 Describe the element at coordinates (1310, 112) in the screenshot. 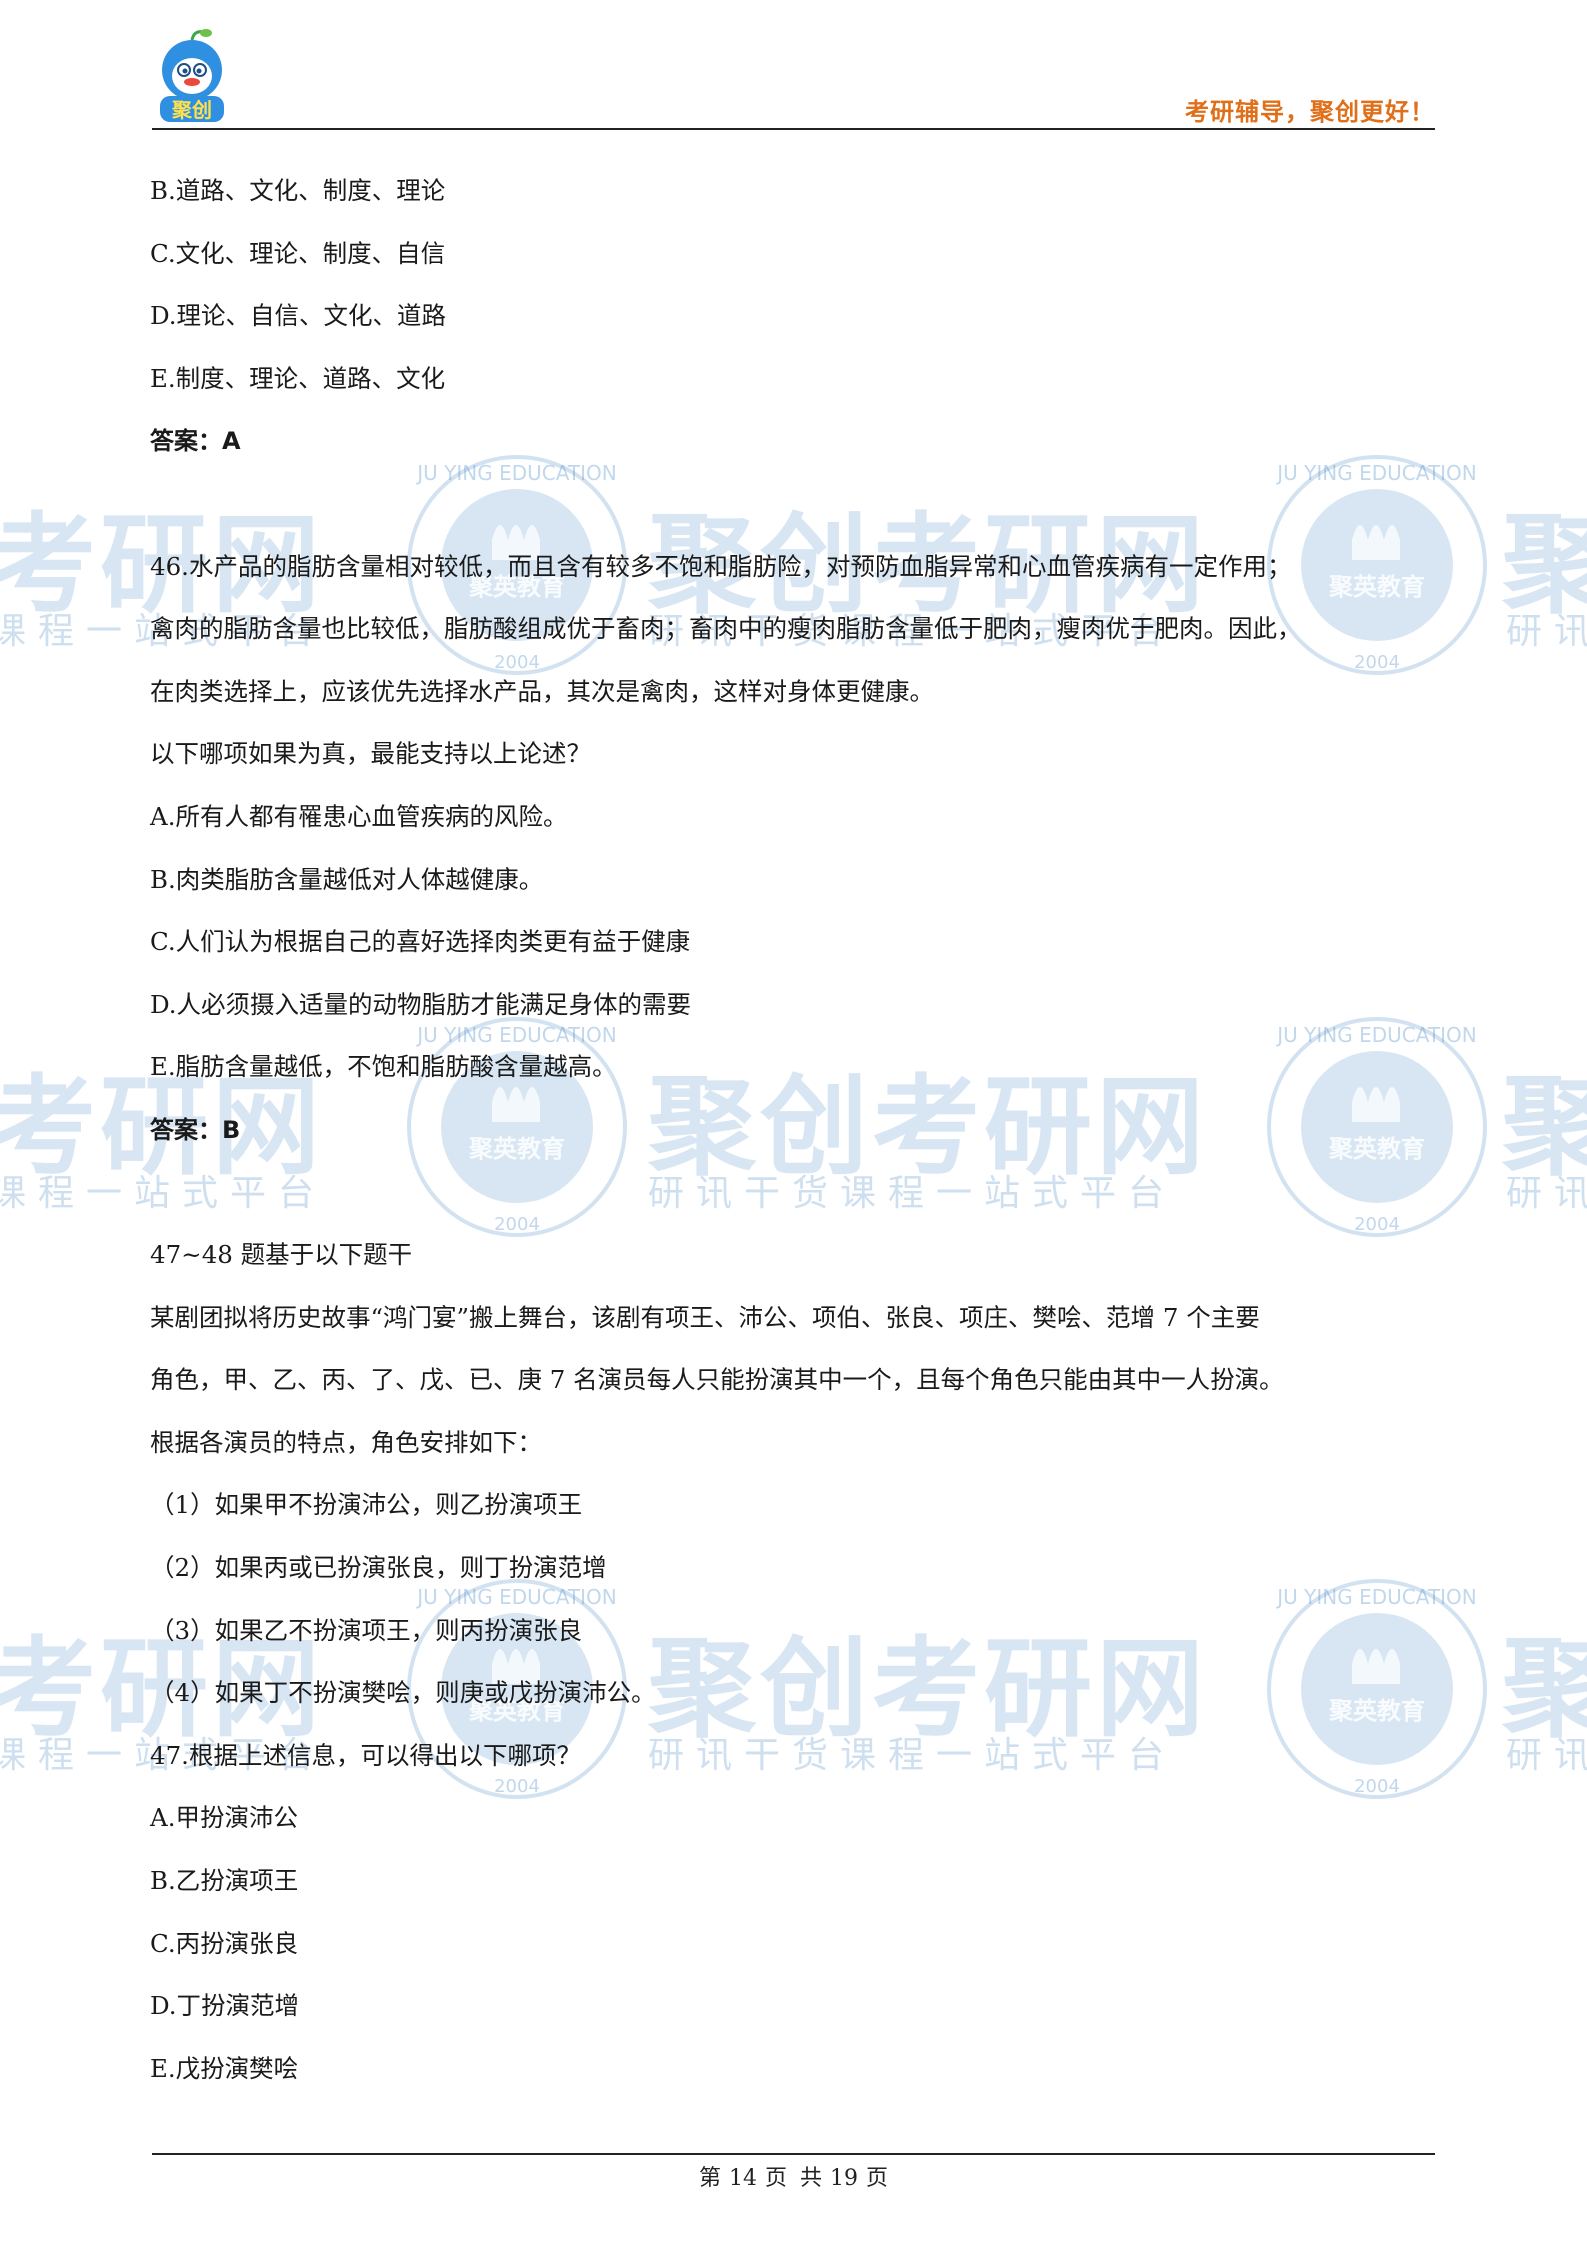

I see `header-slogan: 考研辅导，聚创更好！` at that location.